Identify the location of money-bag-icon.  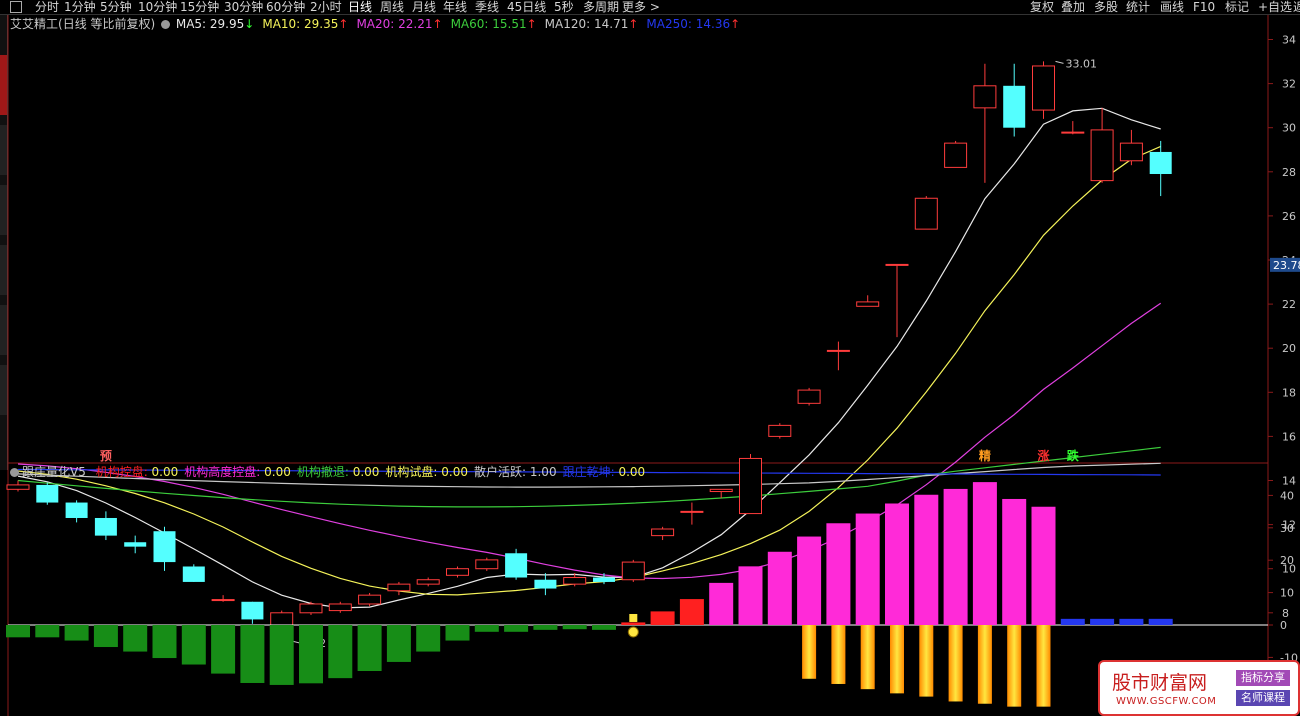
(633, 632).